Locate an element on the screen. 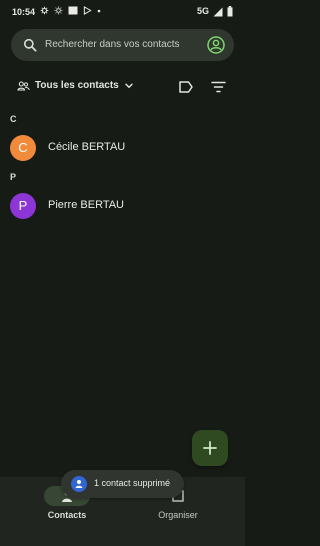 The height and width of the screenshot is (546, 320). label-icon is located at coordinates (186, 87).